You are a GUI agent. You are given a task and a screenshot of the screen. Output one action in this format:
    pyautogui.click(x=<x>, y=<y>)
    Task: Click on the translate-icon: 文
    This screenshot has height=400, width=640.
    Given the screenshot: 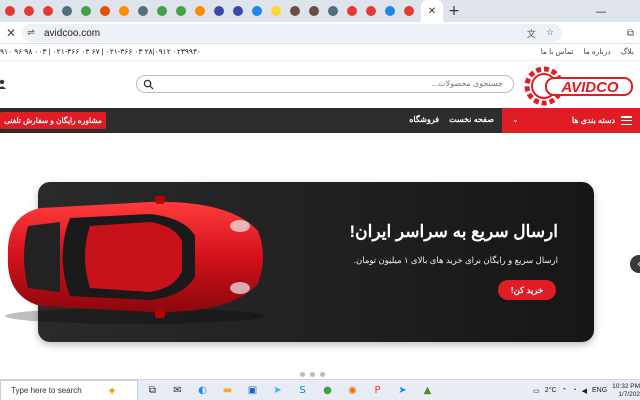 What is the action you would take?
    pyautogui.click(x=531, y=33)
    